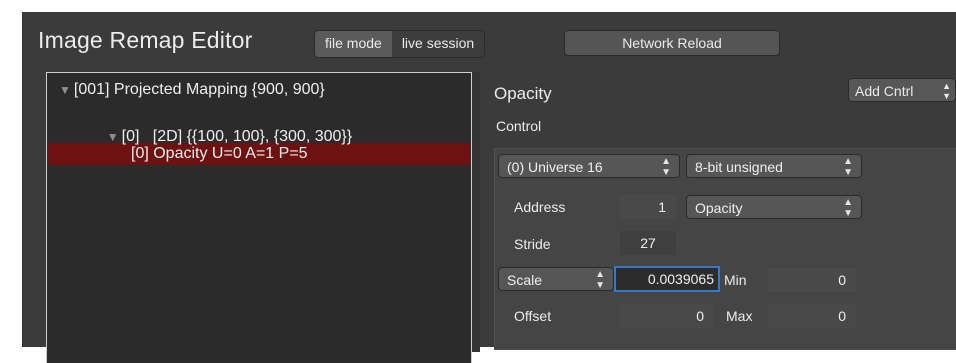 The height and width of the screenshot is (363, 956). Describe the element at coordinates (525, 280) in the screenshot. I see `scale-select-value: Scale` at that location.